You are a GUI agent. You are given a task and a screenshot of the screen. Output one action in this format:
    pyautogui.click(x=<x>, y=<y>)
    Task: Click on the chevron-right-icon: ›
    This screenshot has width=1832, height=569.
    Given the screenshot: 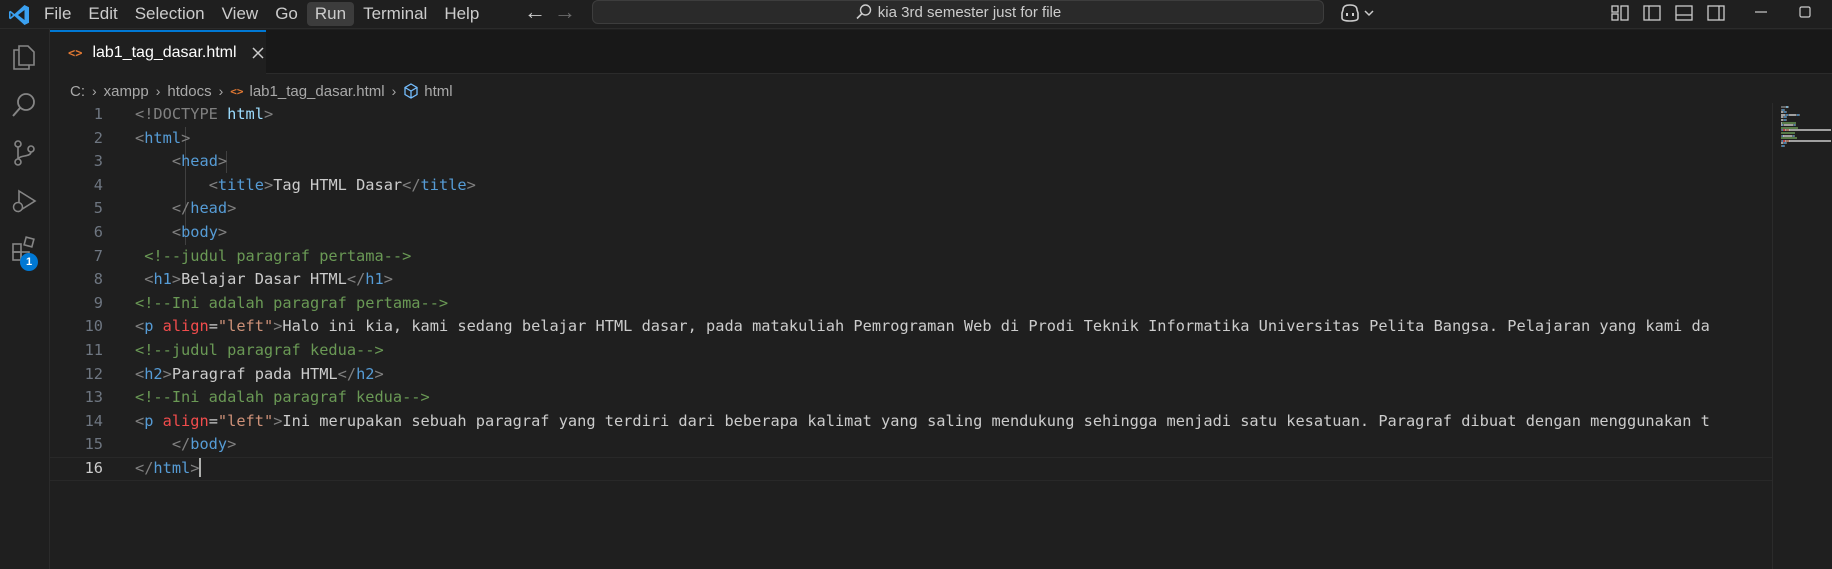 What is the action you would take?
    pyautogui.click(x=394, y=91)
    